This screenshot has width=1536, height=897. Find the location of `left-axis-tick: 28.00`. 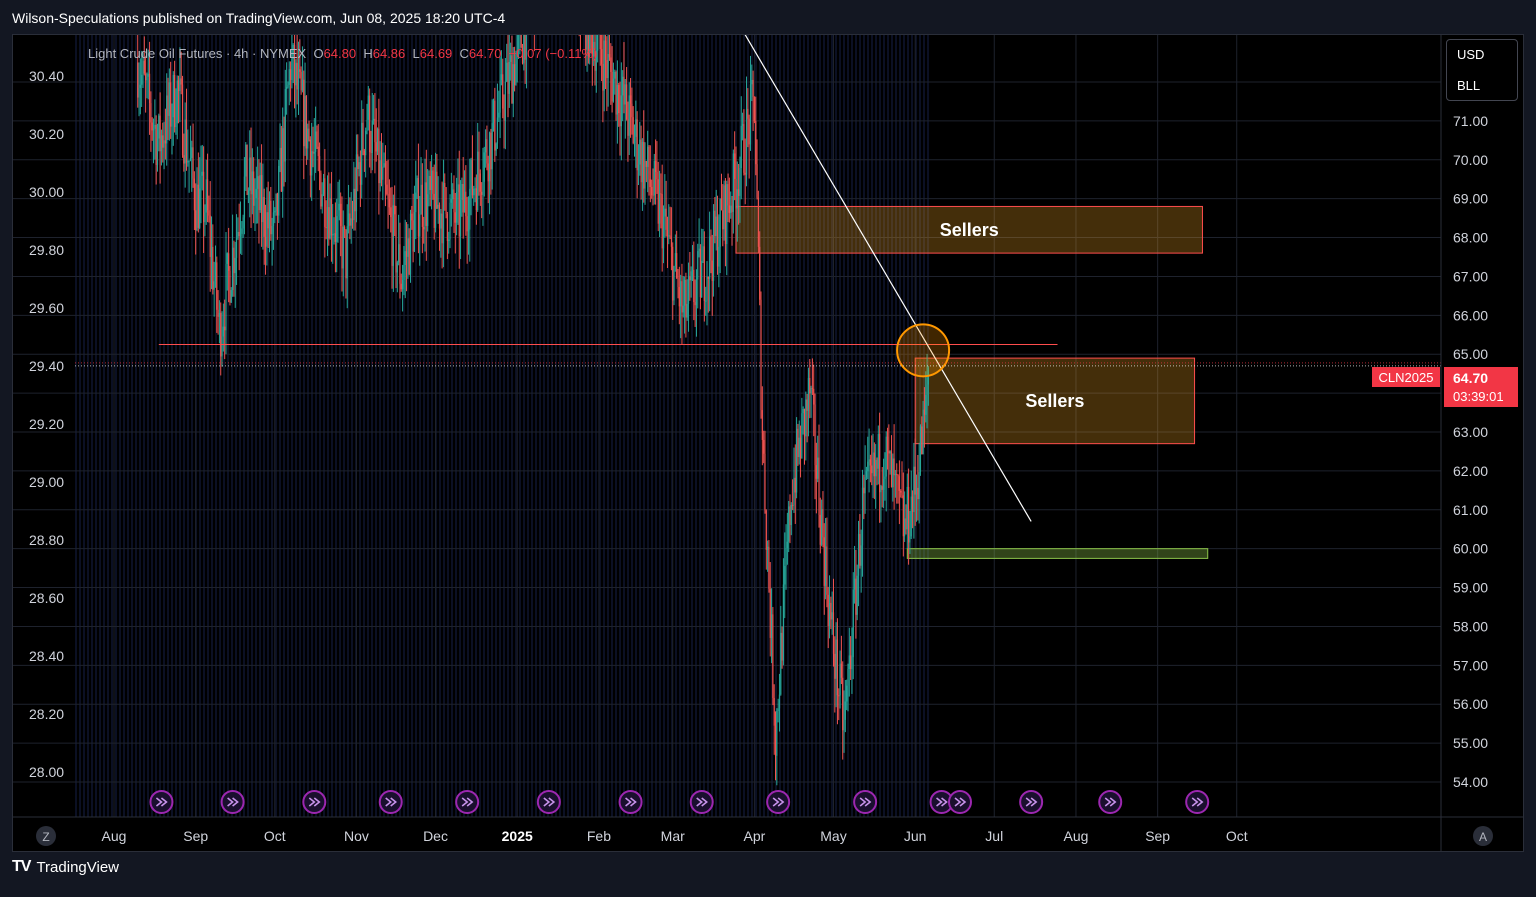

left-axis-tick: 28.00 is located at coordinates (46, 772).